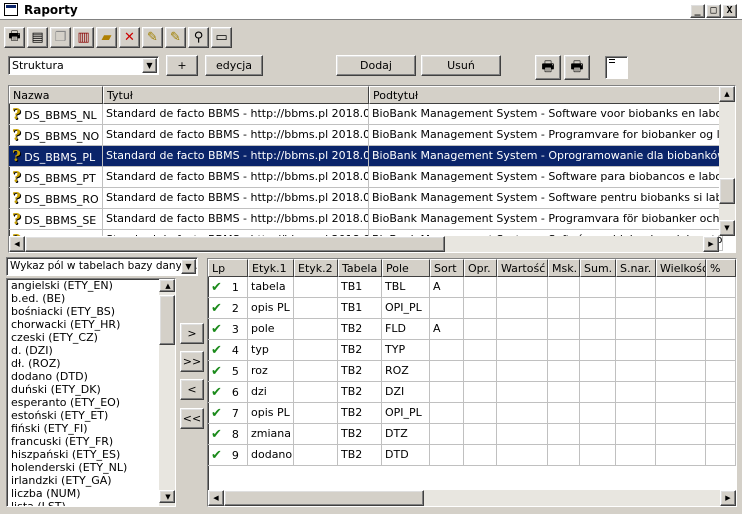 The image size is (742, 514). Describe the element at coordinates (235, 371) in the screenshot. I see `cell-text: 5` at that location.